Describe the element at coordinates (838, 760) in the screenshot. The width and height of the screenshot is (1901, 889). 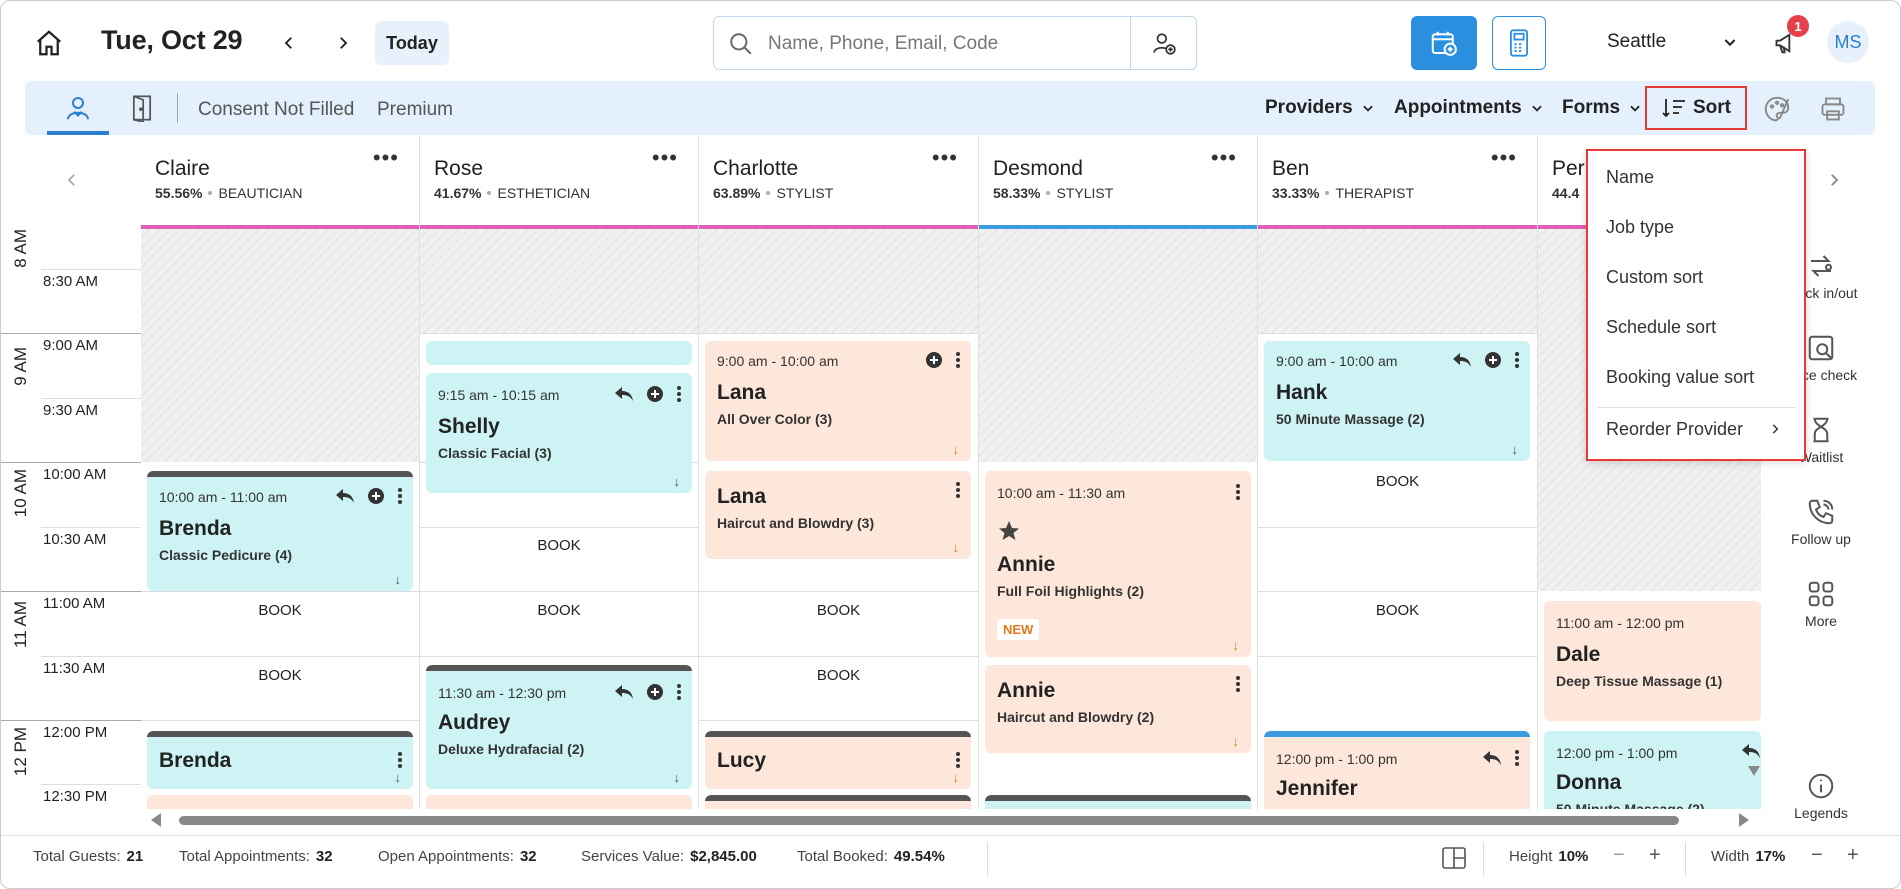
I see `appointment-card: Lucy ↓` at that location.